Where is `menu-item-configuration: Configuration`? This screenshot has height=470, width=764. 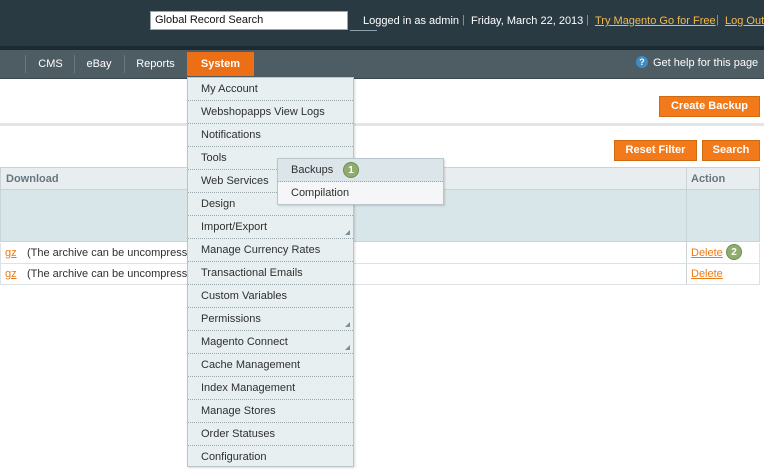 menu-item-configuration: Configuration is located at coordinates (270, 457).